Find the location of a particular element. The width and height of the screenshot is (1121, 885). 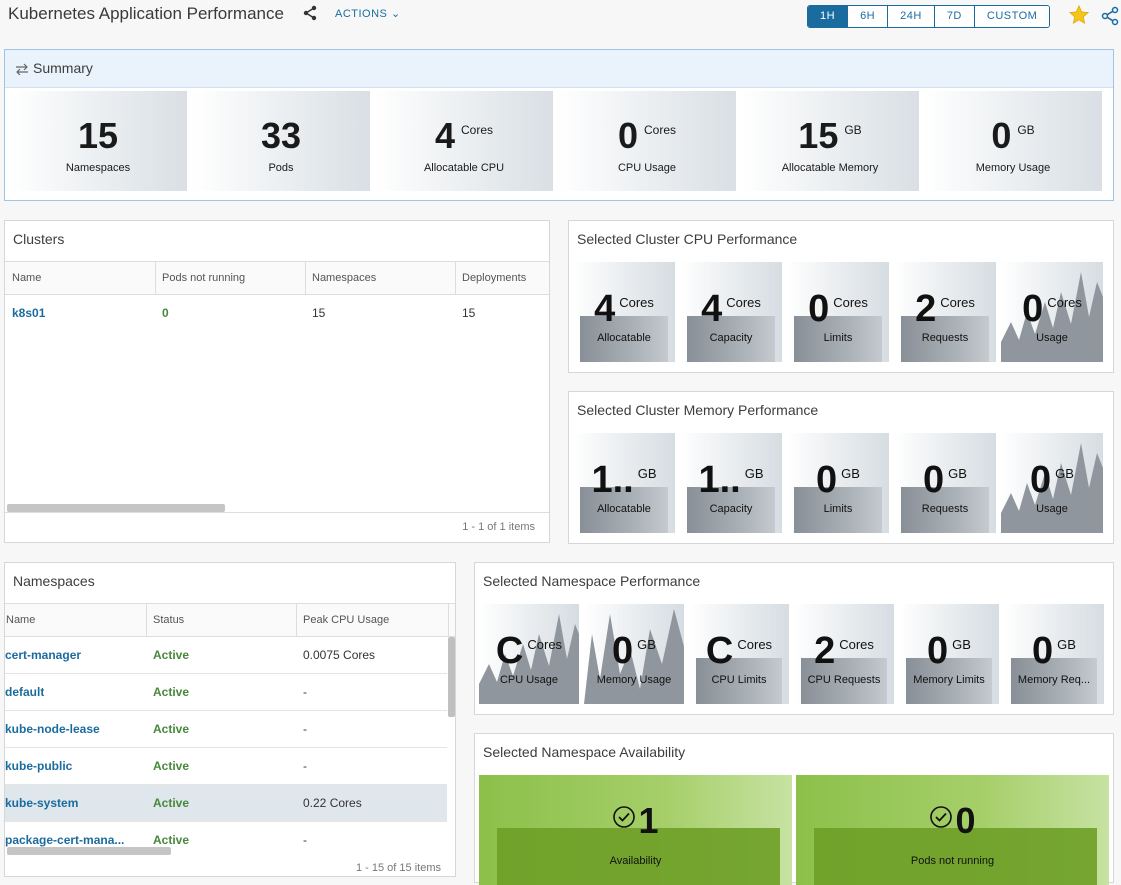

table-row: cert-manager Active 0.0075 Cores is located at coordinates (226, 655).